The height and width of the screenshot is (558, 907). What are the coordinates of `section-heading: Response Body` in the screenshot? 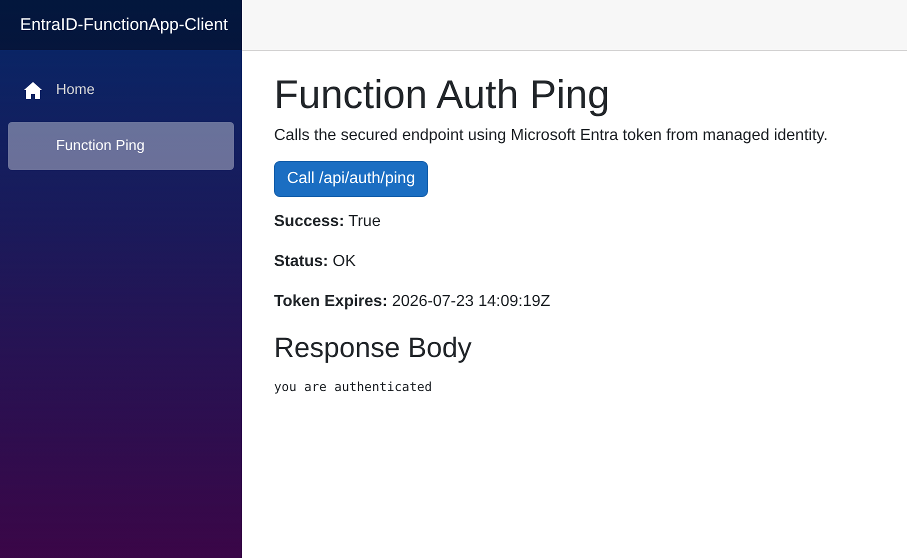 It's located at (373, 348).